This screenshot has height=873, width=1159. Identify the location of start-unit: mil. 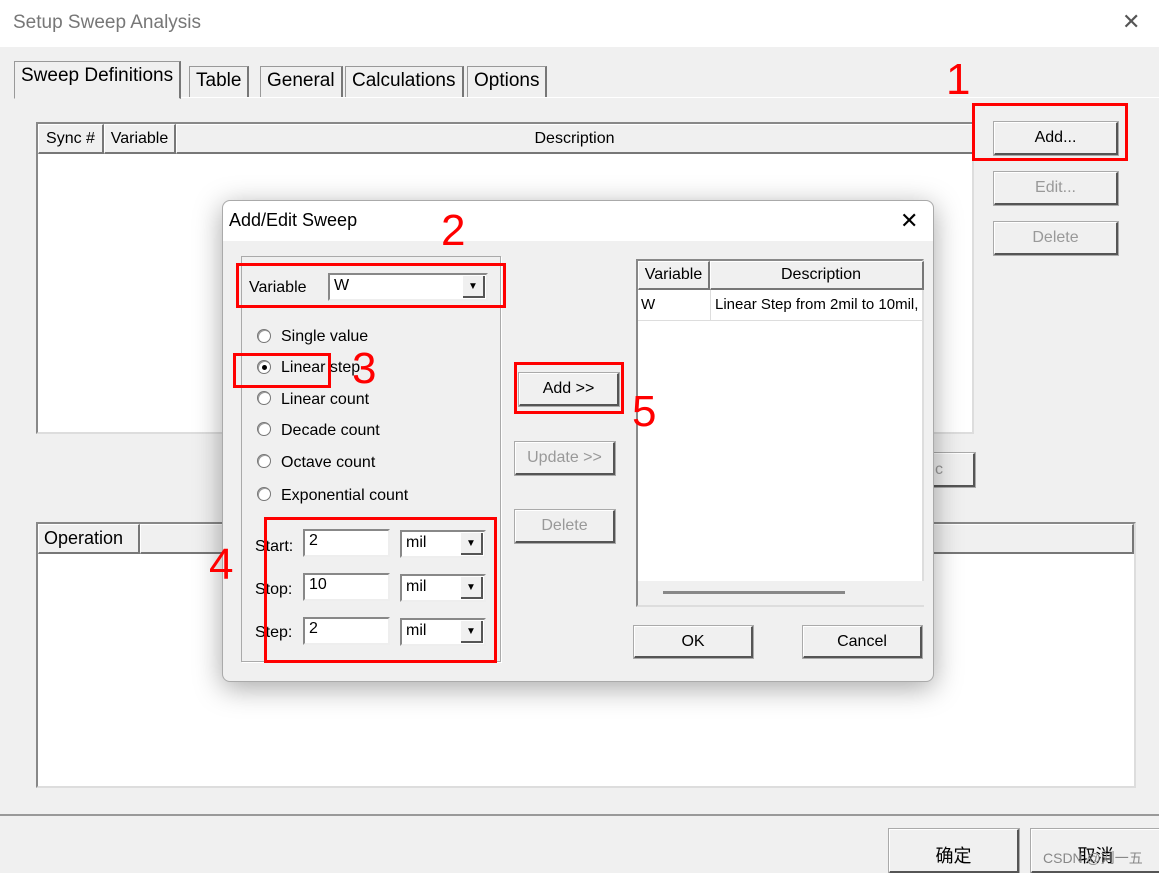
(416, 542).